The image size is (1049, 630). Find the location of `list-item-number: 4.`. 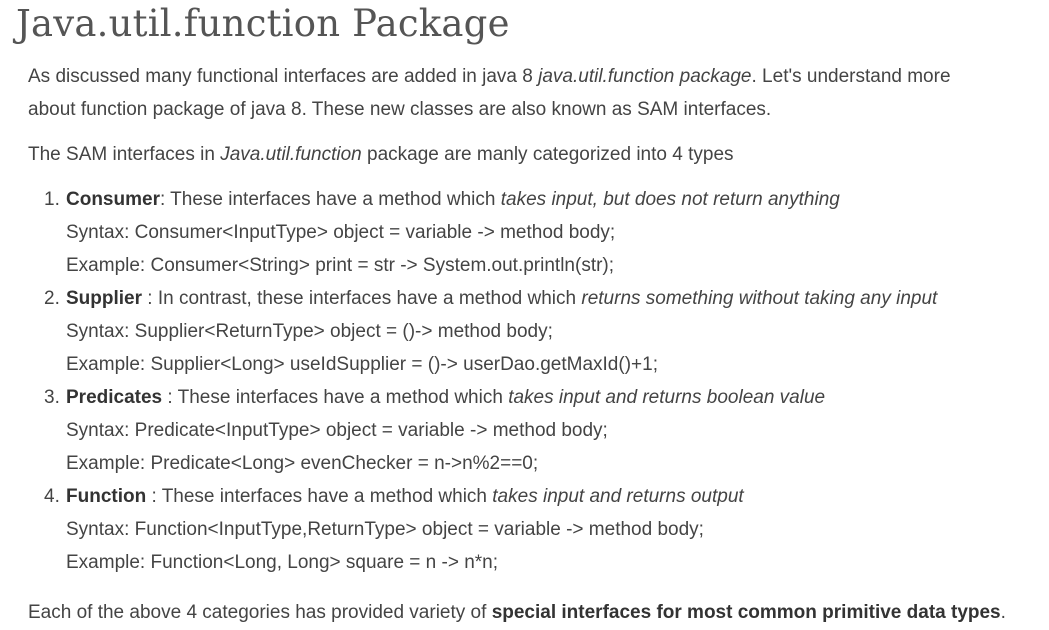

list-item-number: 4. is located at coordinates (52, 496).